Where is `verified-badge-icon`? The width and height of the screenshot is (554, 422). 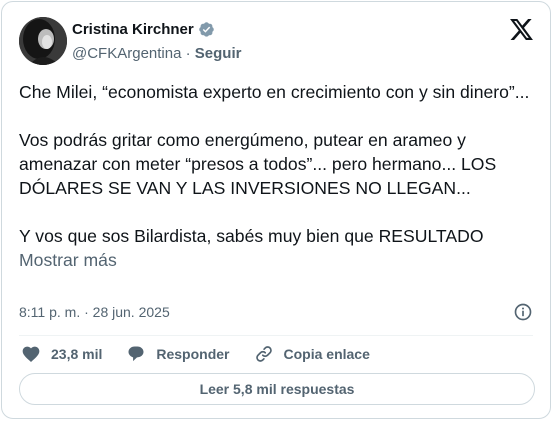 verified-badge-icon is located at coordinates (206, 29).